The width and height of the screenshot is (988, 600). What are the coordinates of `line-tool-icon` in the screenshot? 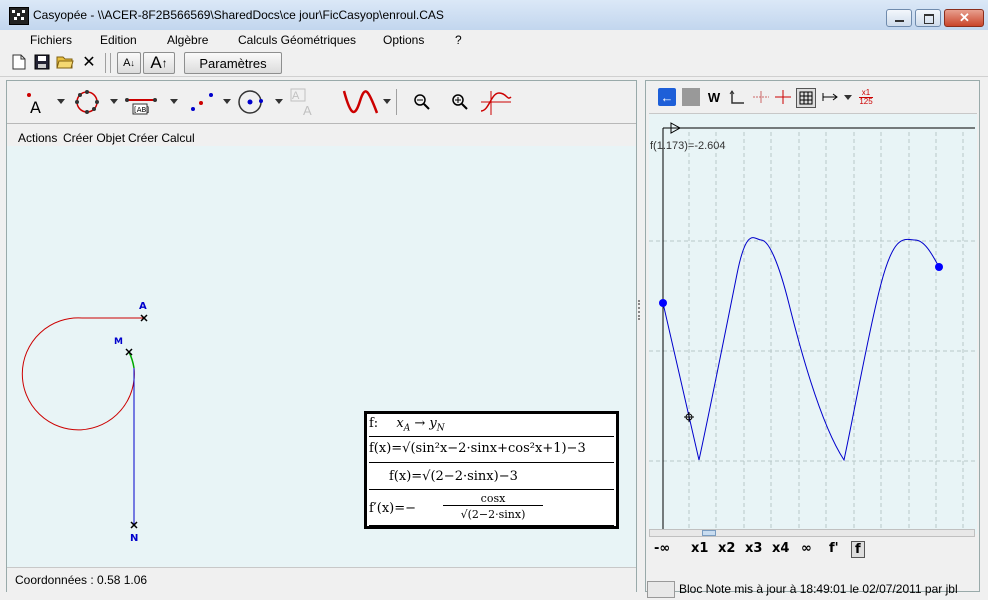 It's located at (204, 102).